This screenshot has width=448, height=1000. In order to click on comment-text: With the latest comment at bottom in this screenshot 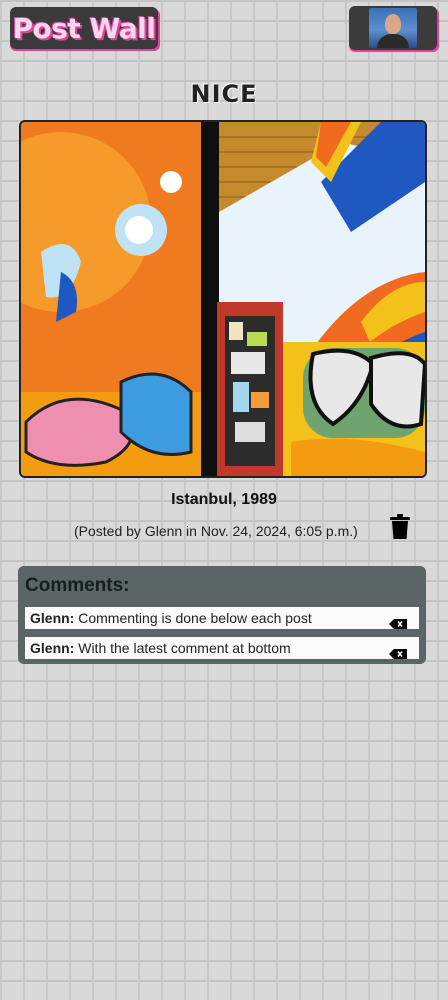, I will do `click(184, 648)`.